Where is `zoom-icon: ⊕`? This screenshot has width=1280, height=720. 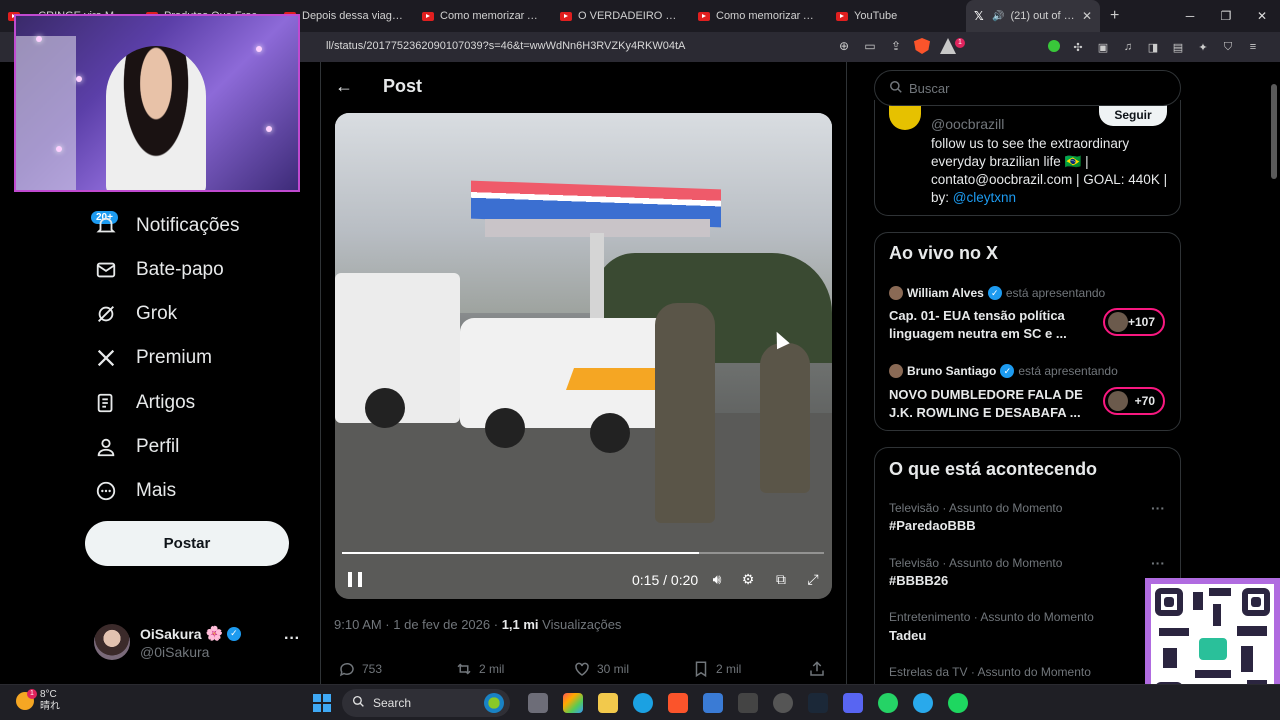
zoom-icon: ⊕ is located at coordinates (844, 46).